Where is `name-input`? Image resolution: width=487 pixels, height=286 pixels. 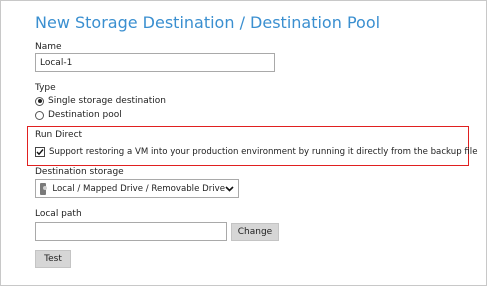
name-input is located at coordinates (155, 62).